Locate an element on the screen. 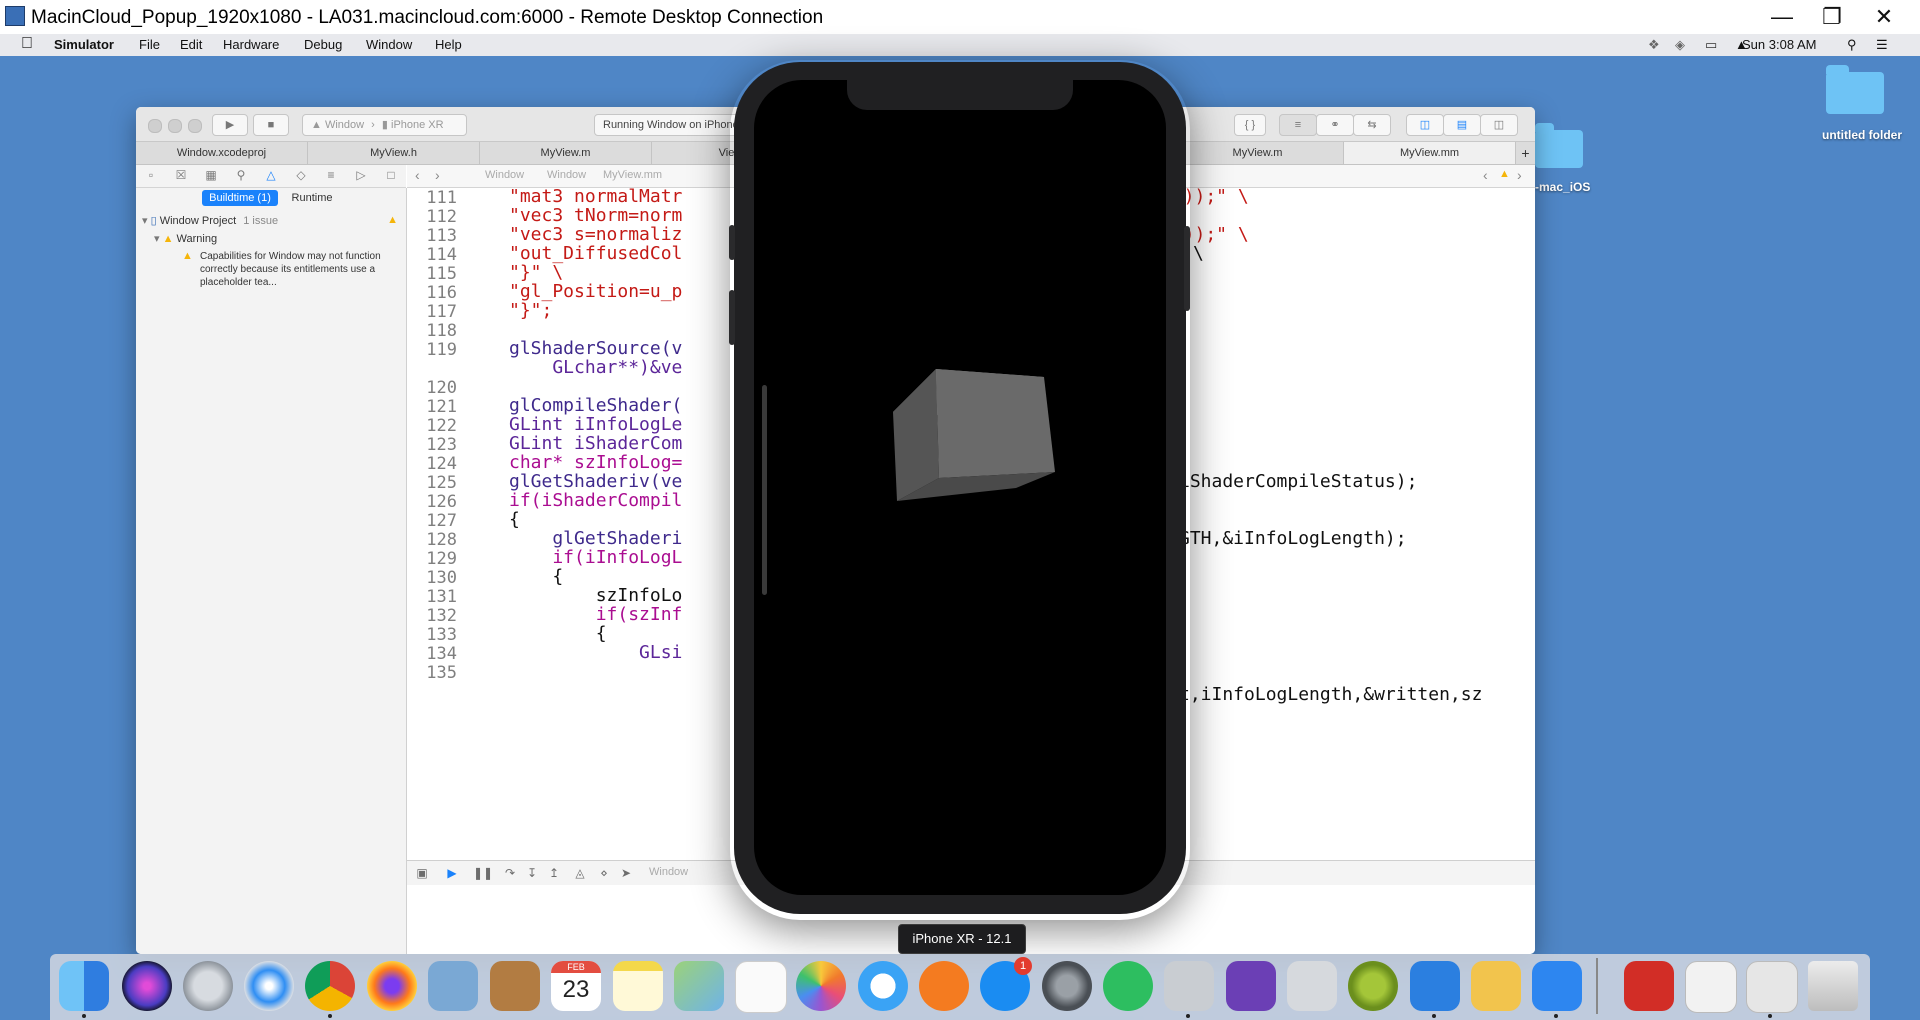 The height and width of the screenshot is (1020, 1920). messages-icon is located at coordinates (883, 986).